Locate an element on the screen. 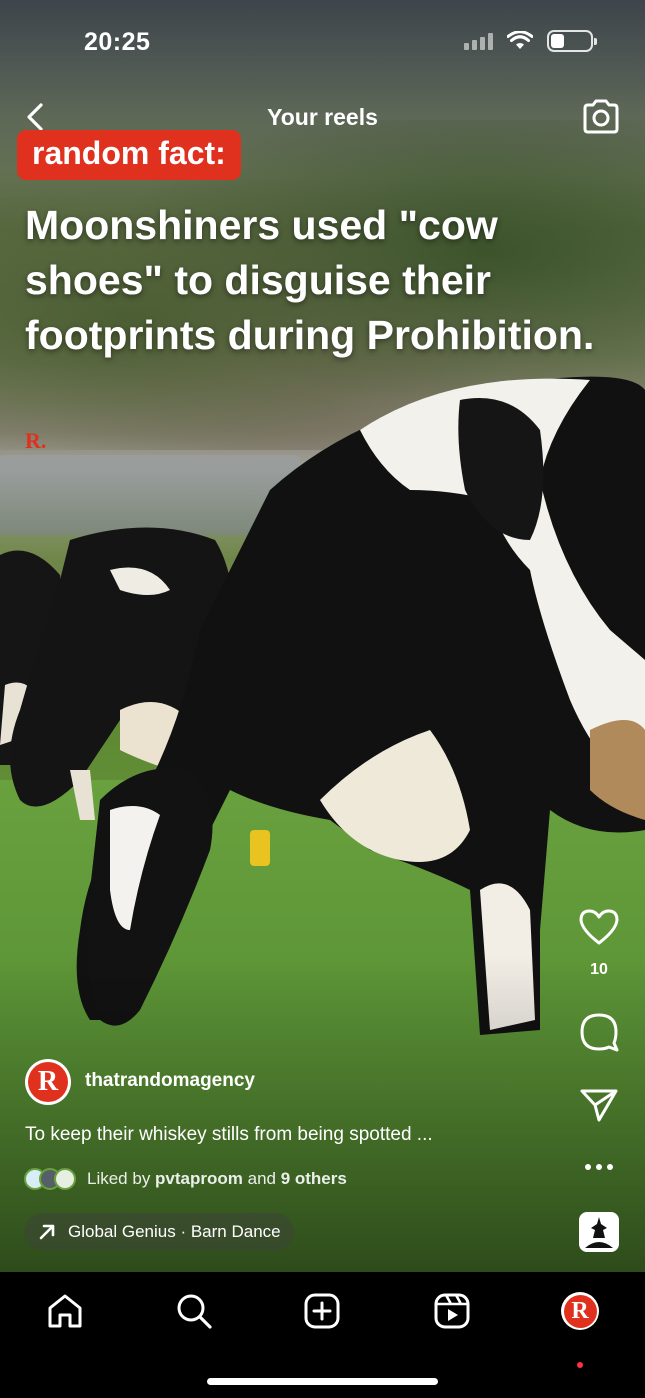 The width and height of the screenshot is (645, 1398). page-title: Your reels is located at coordinates (322, 117).